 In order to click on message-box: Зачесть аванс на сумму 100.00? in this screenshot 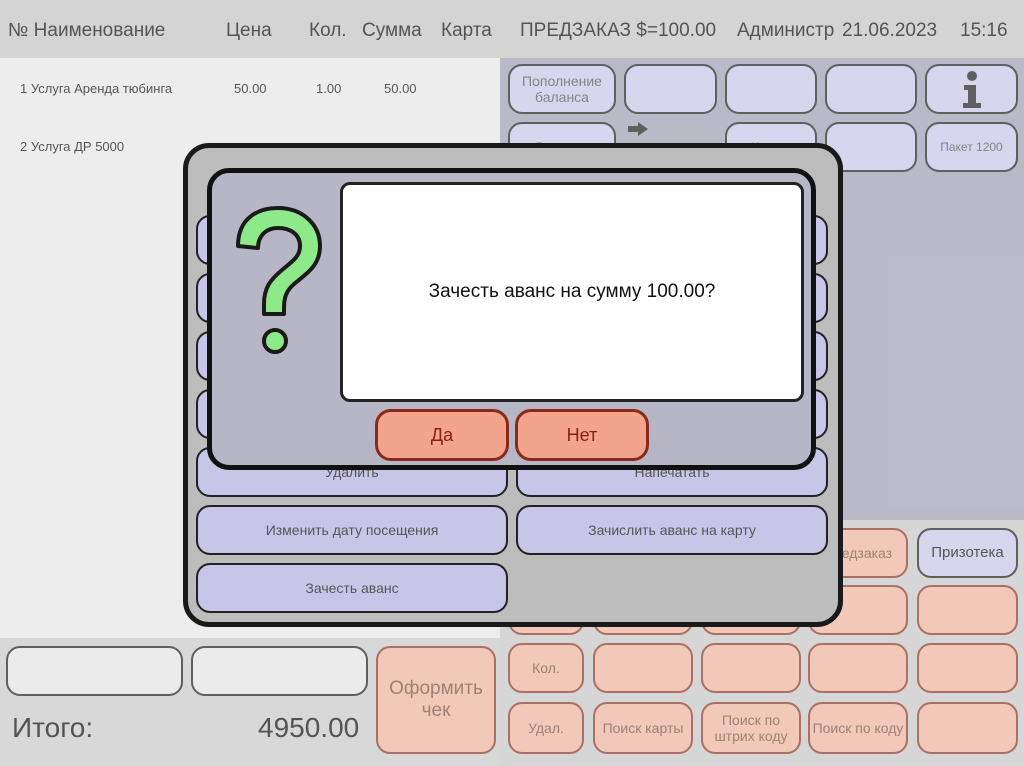, I will do `click(572, 292)`.